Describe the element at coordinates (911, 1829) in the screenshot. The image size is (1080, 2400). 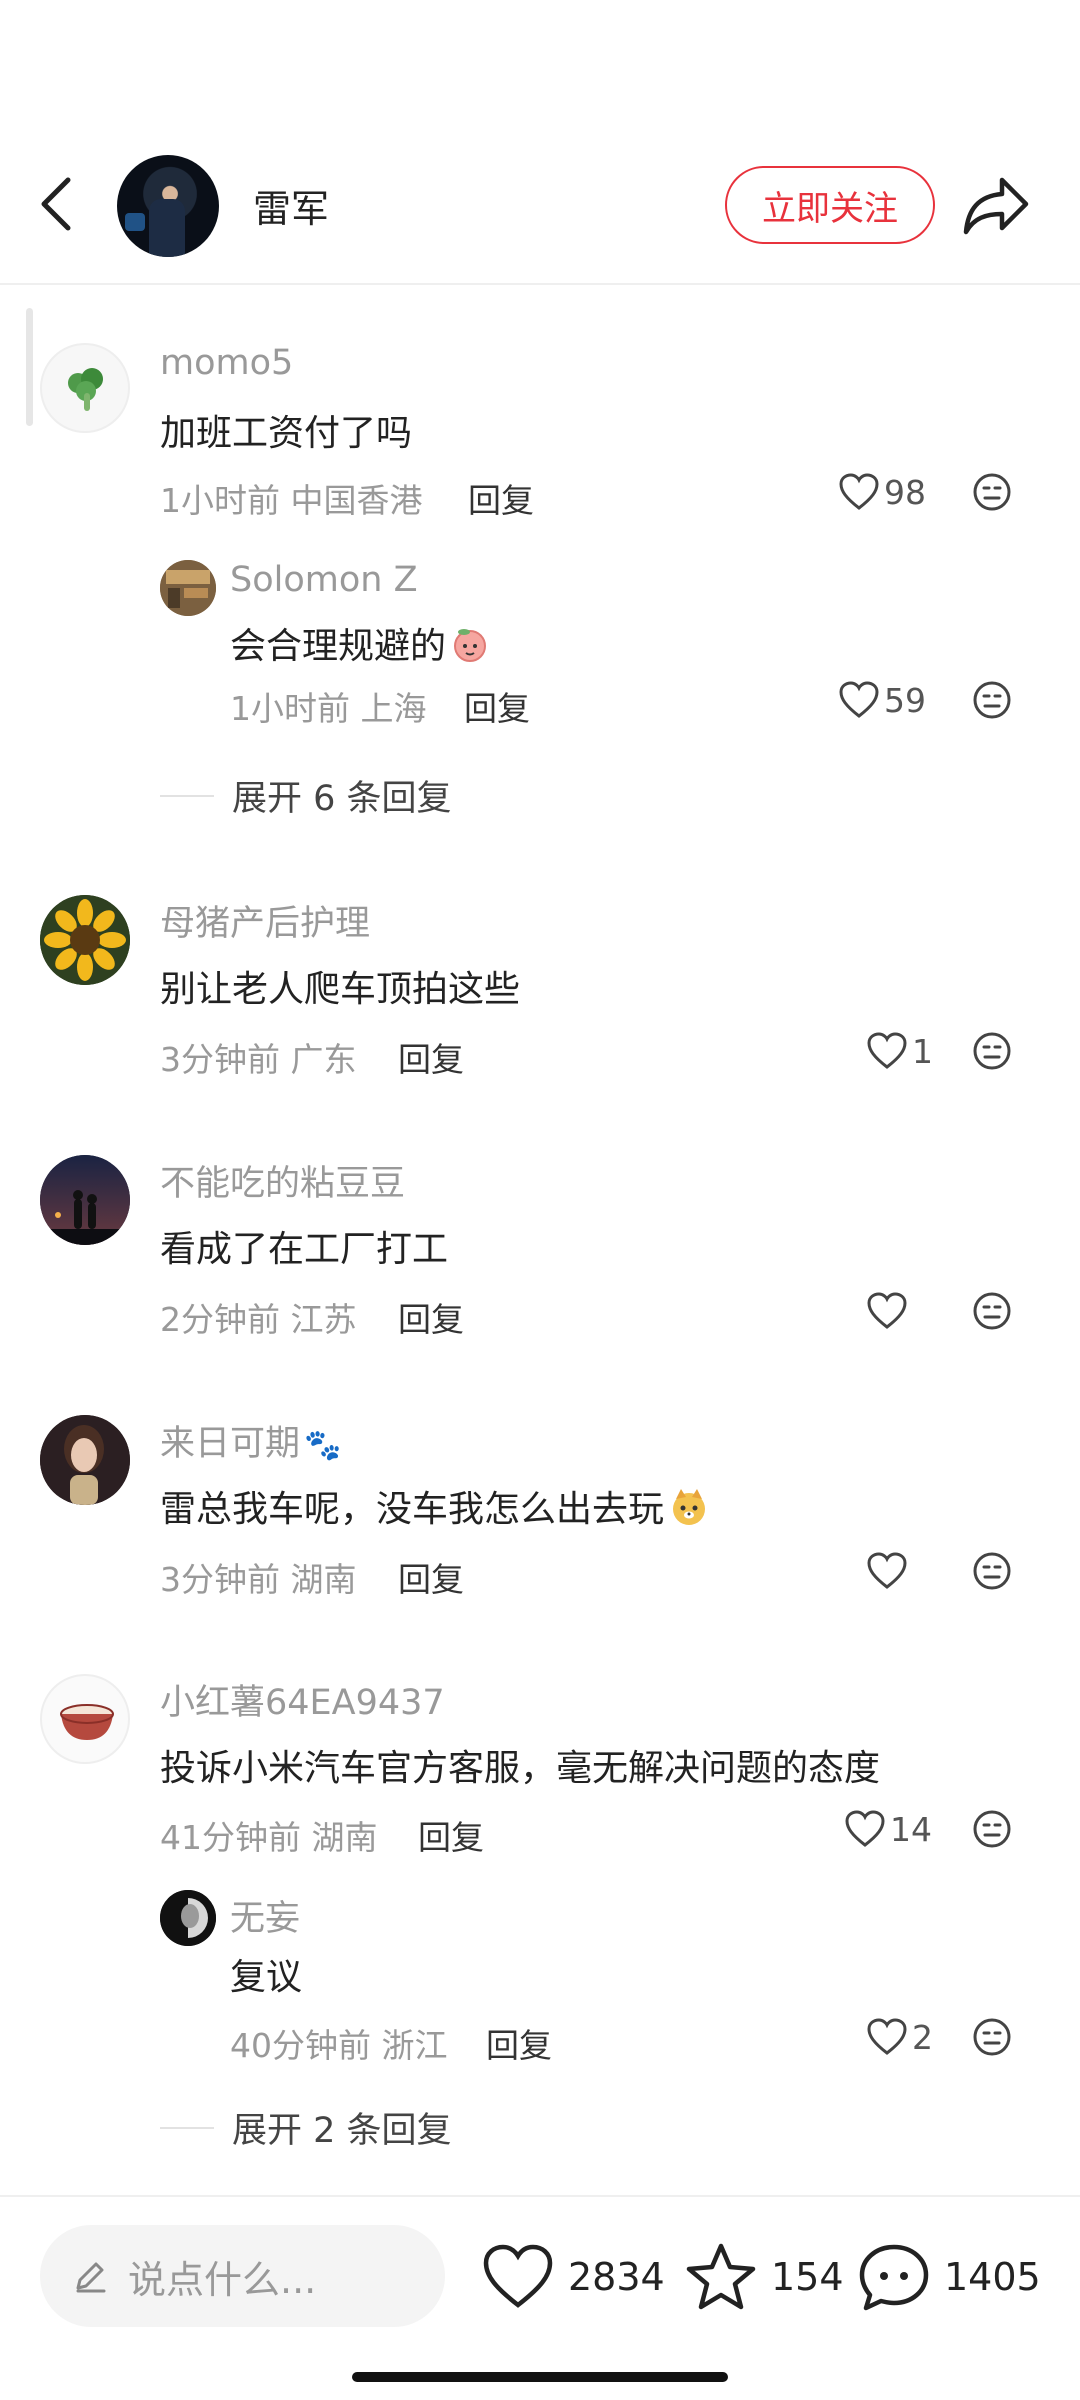
I see `like-count: 14` at that location.